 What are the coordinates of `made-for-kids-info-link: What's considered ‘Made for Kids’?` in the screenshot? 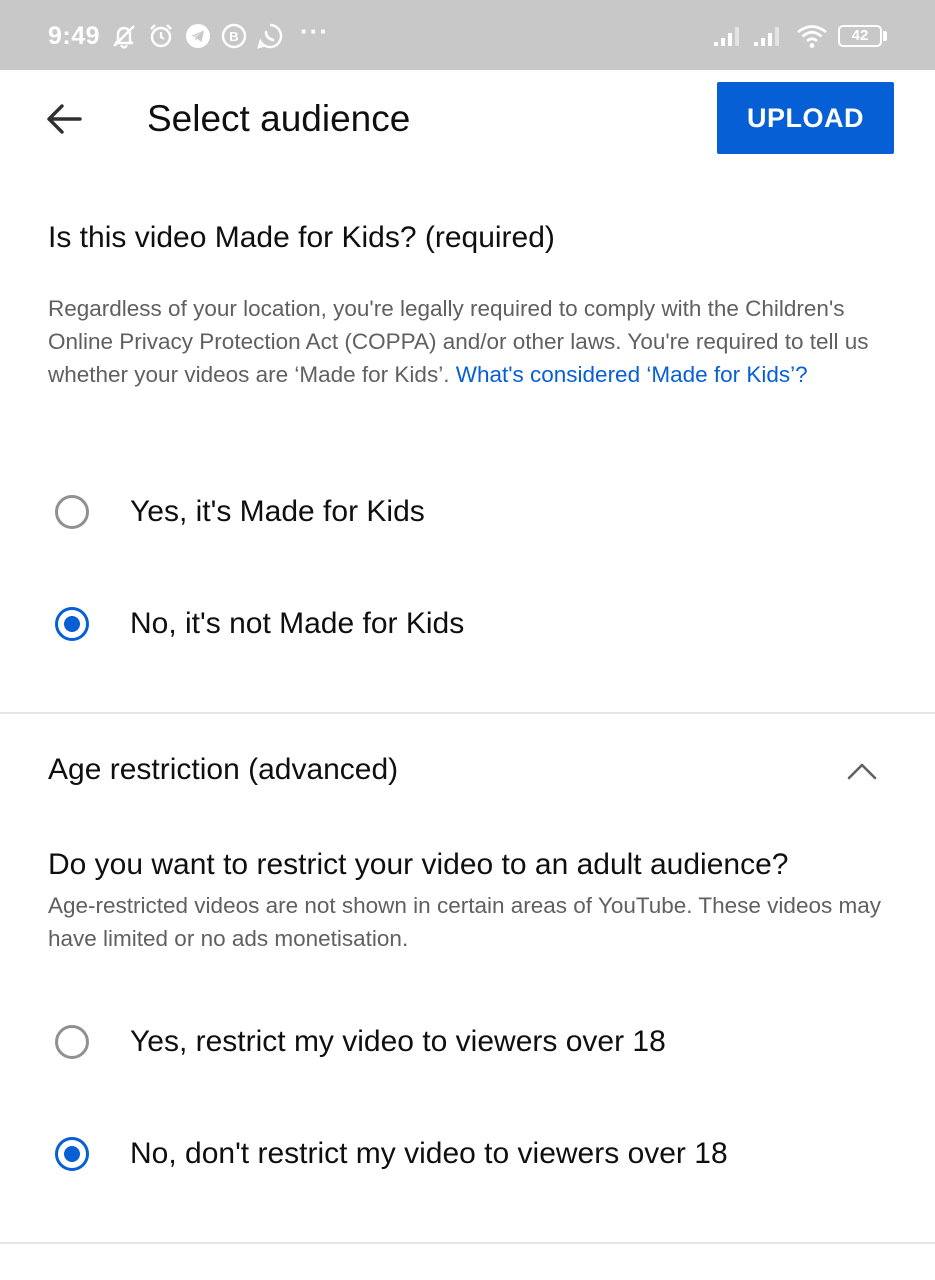 It's located at (632, 374).